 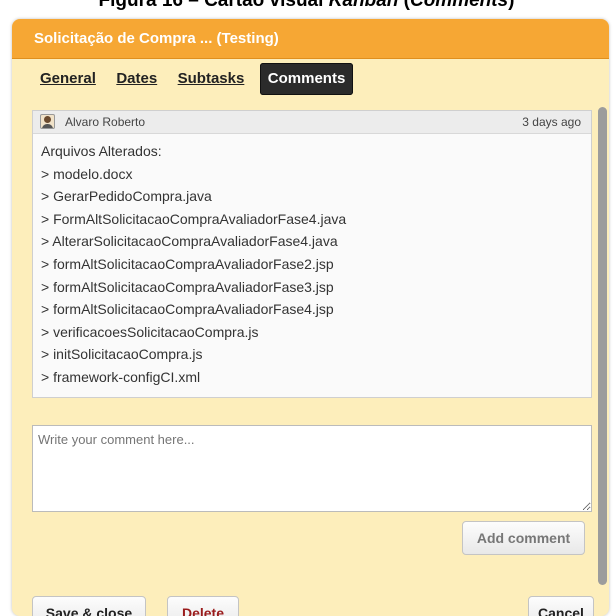 I want to click on comment-line: > verificacoesSolicitacaoCompra.js, so click(x=150, y=331).